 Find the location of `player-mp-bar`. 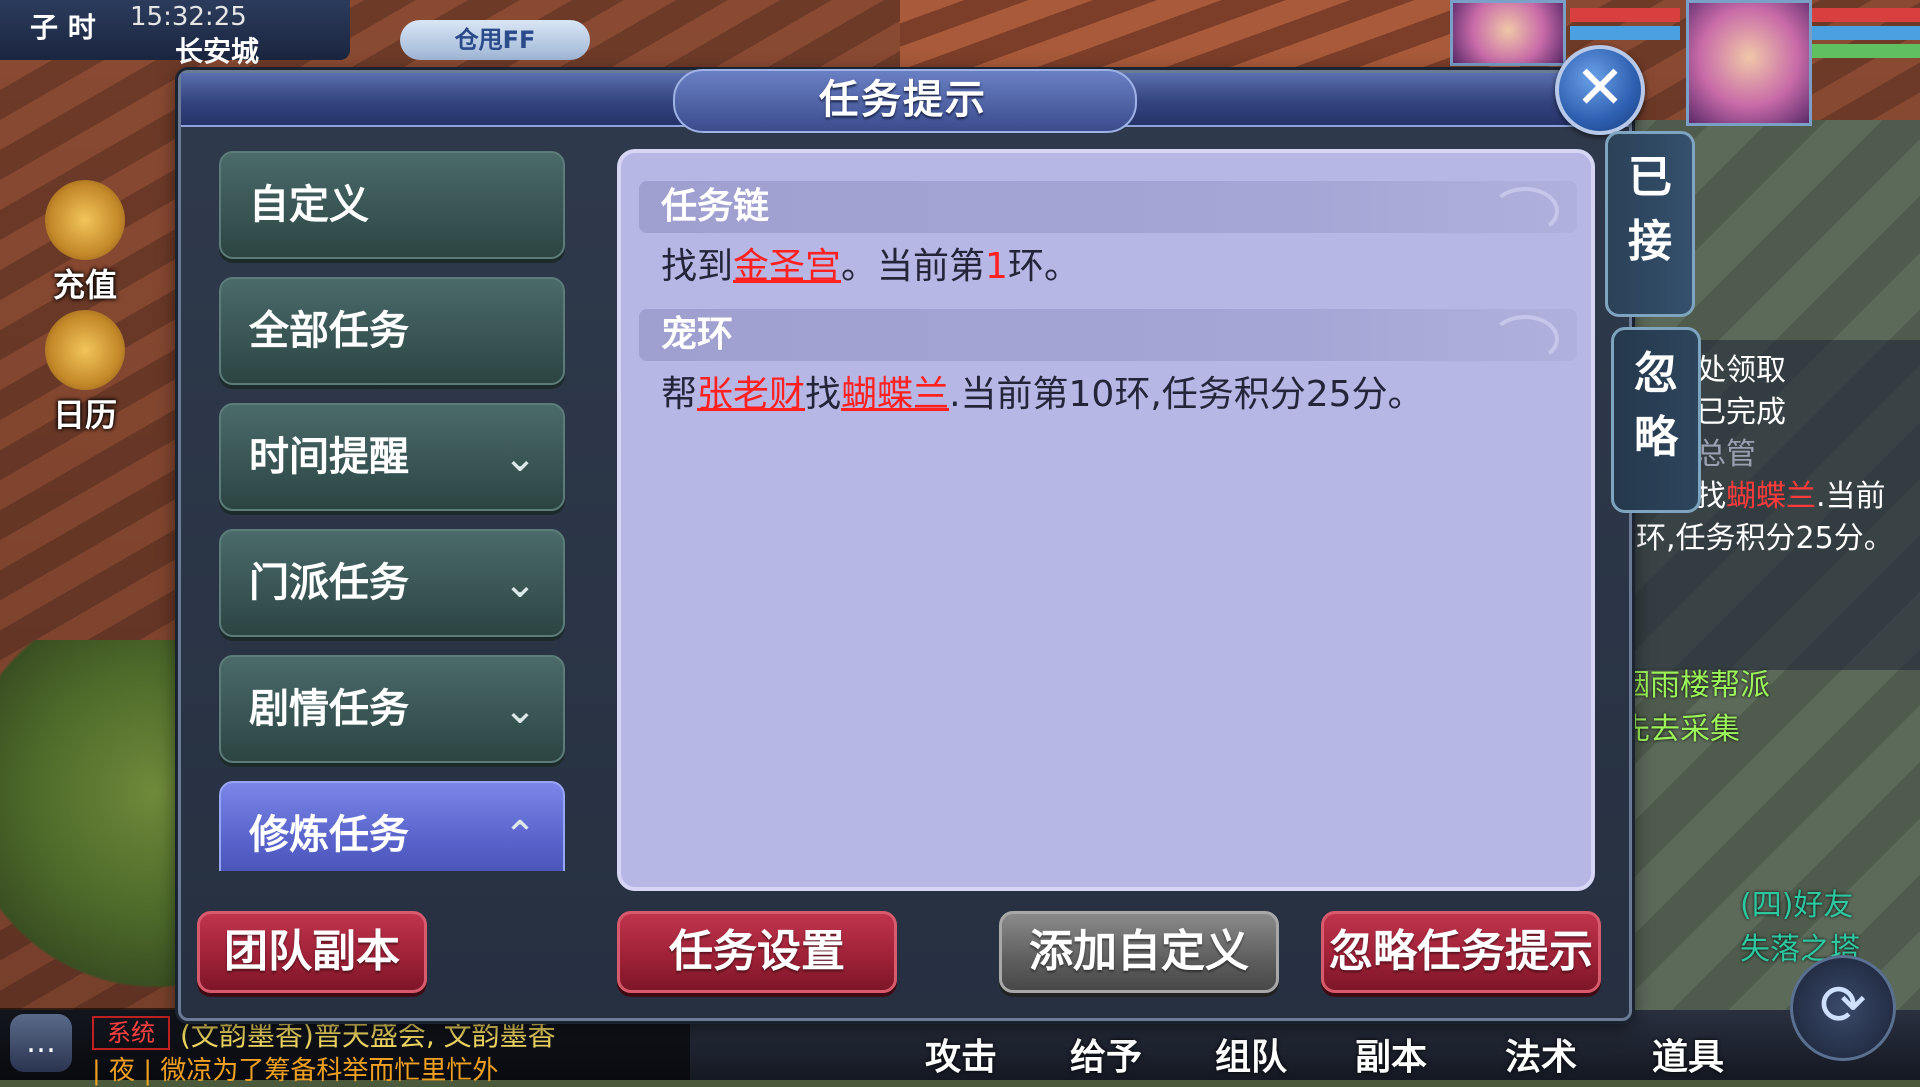

player-mp-bar is located at coordinates (1866, 33).